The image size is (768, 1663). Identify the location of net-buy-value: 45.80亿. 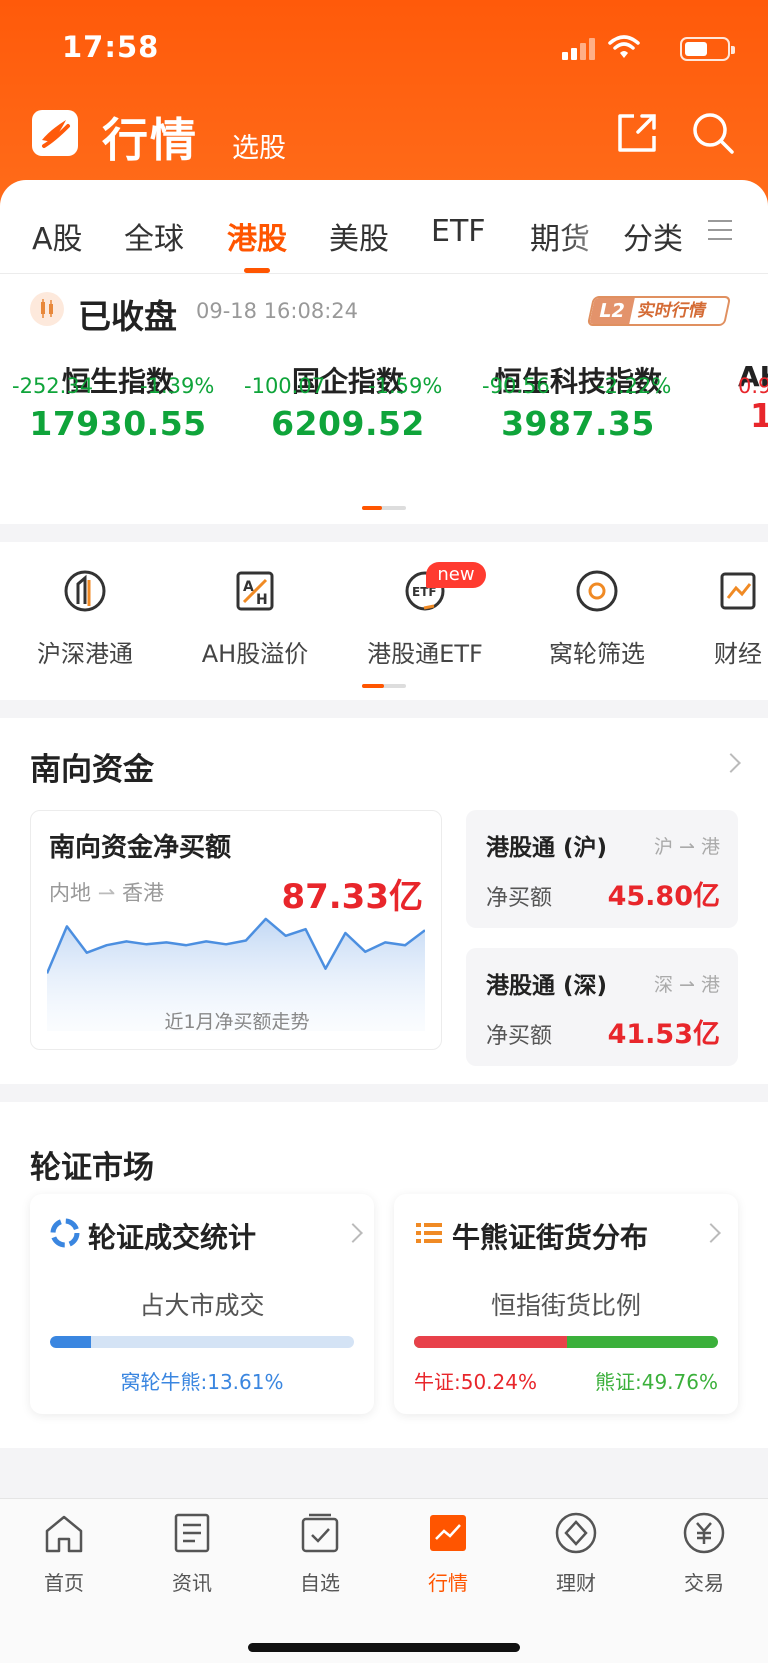
(663, 896).